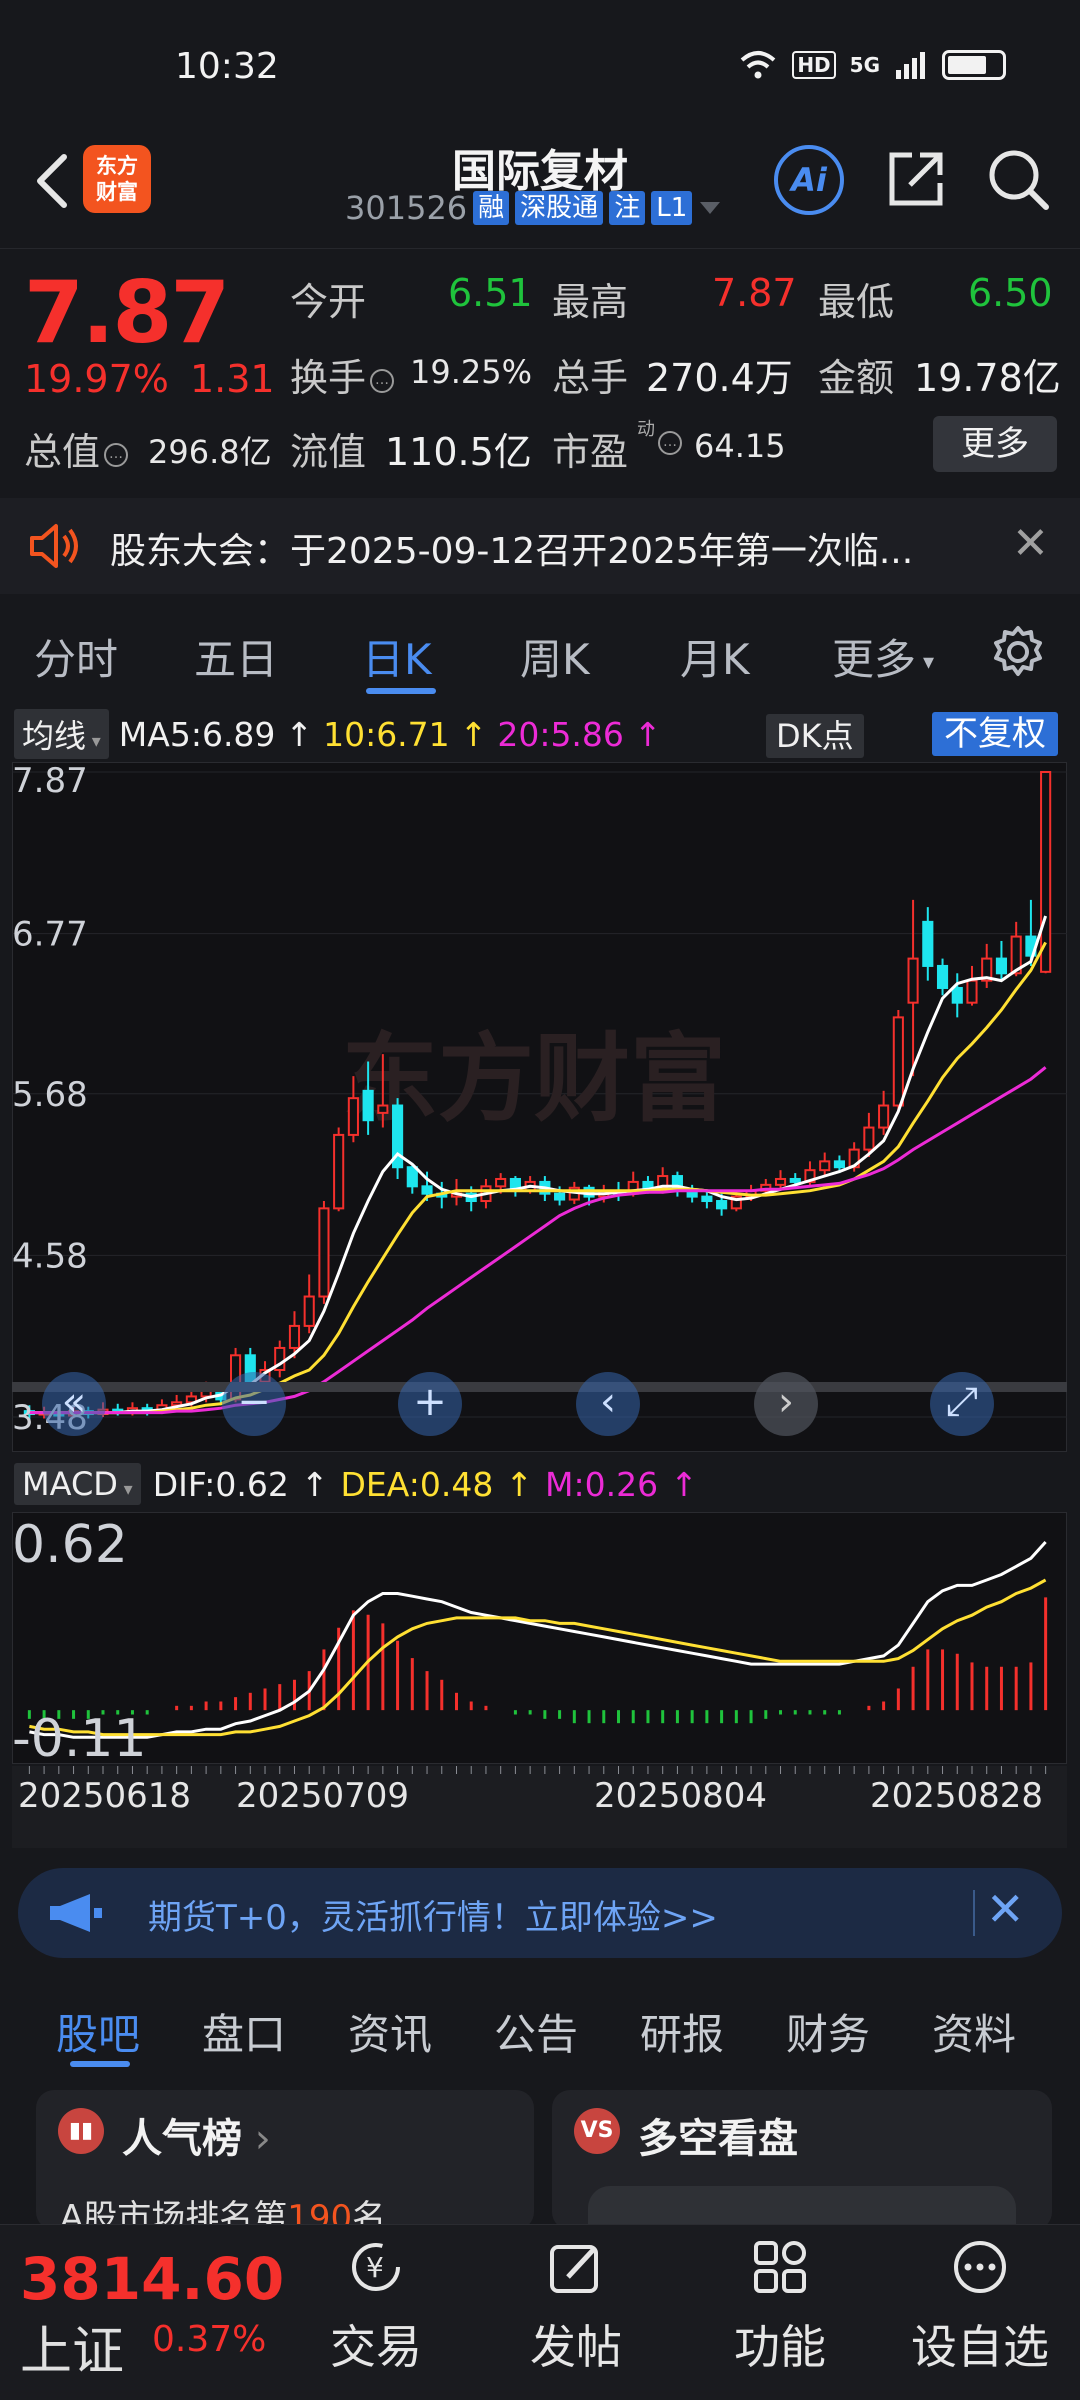 The height and width of the screenshot is (2400, 1080). Describe the element at coordinates (576, 2347) in the screenshot. I see `nav-post-label: 发帖` at that location.